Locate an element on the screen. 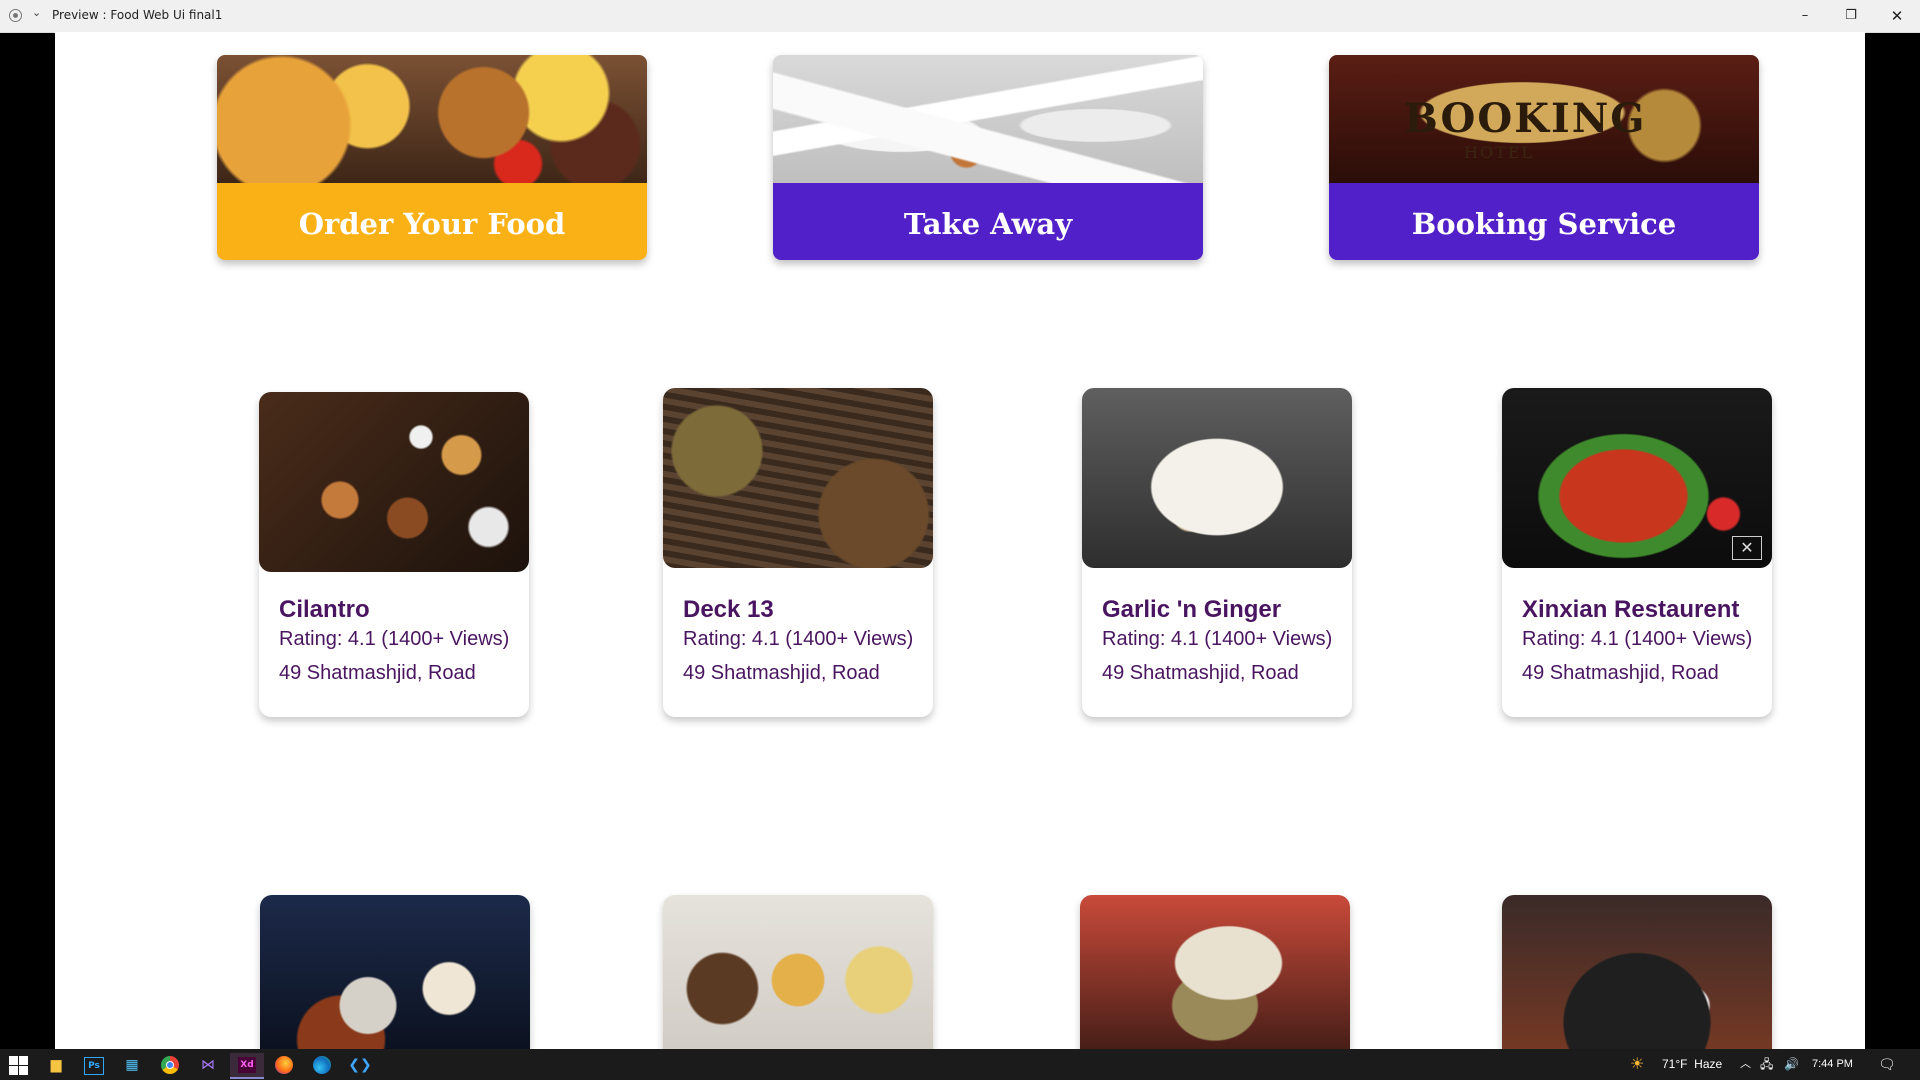  chrome-icon is located at coordinates (170, 1065).